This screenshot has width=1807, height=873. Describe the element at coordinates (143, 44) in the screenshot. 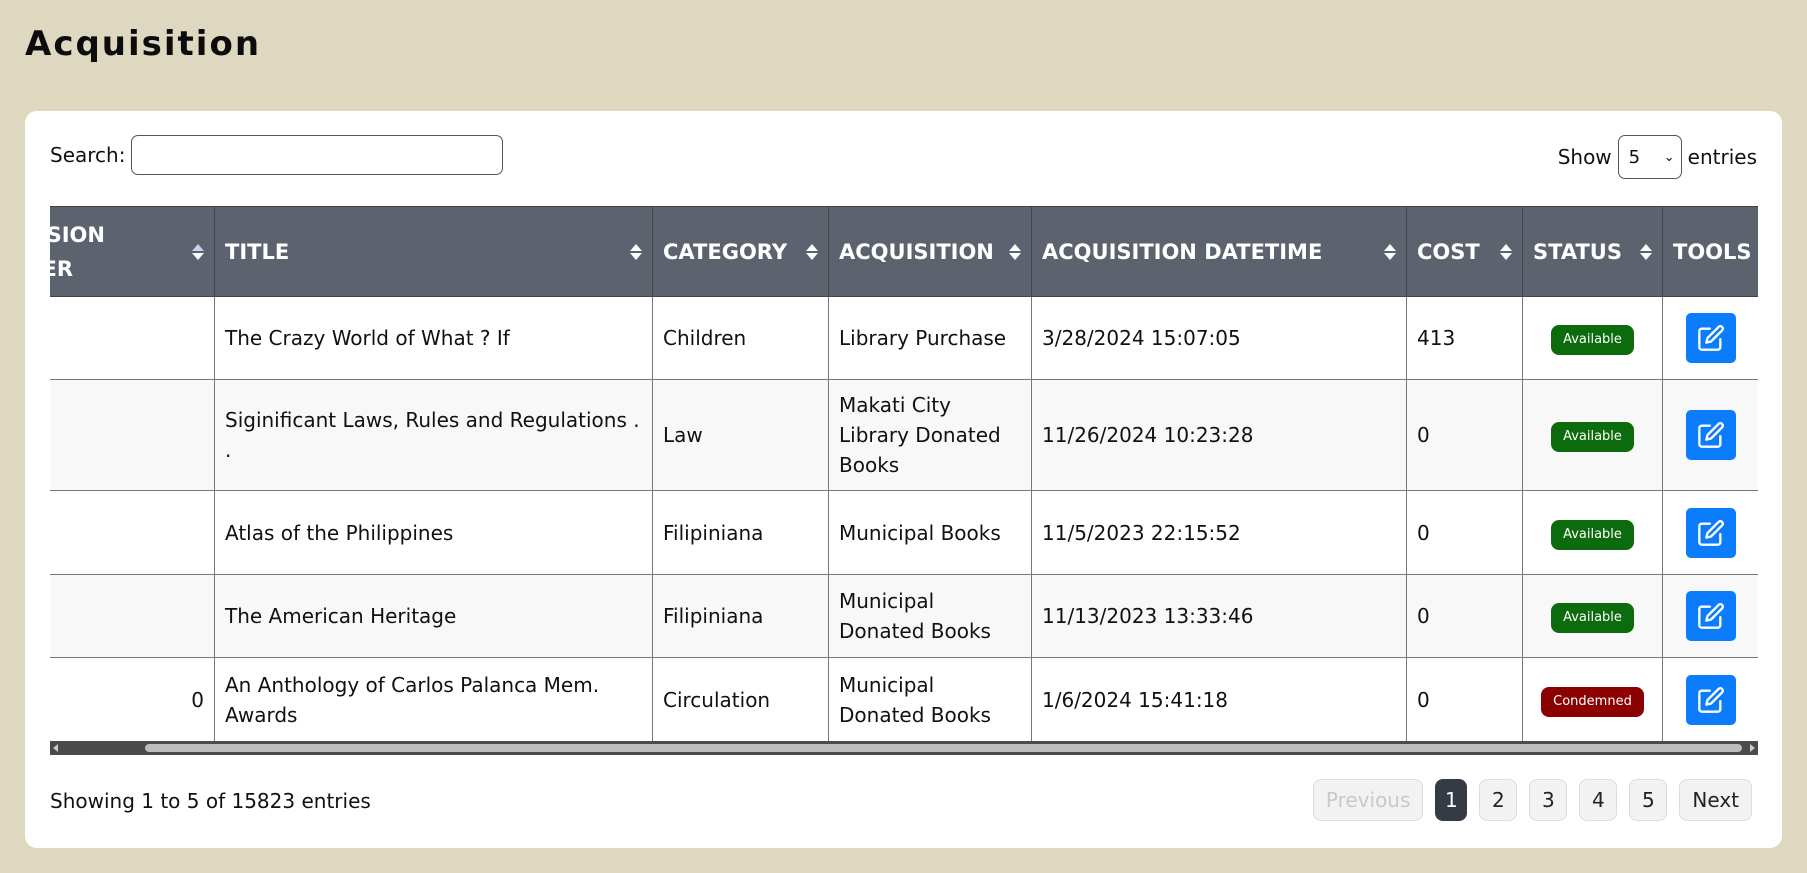

I see `page-title: Acquisition` at that location.